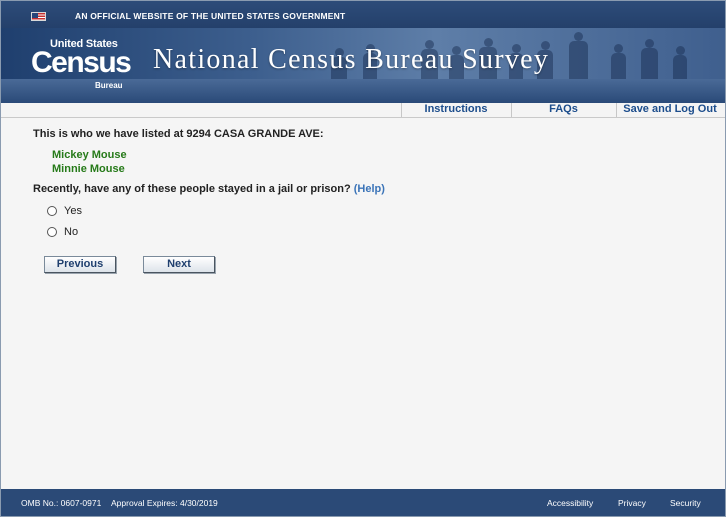 This screenshot has height=517, width=726. What do you see at coordinates (52, 211) in the screenshot?
I see `radio-yes` at bounding box center [52, 211].